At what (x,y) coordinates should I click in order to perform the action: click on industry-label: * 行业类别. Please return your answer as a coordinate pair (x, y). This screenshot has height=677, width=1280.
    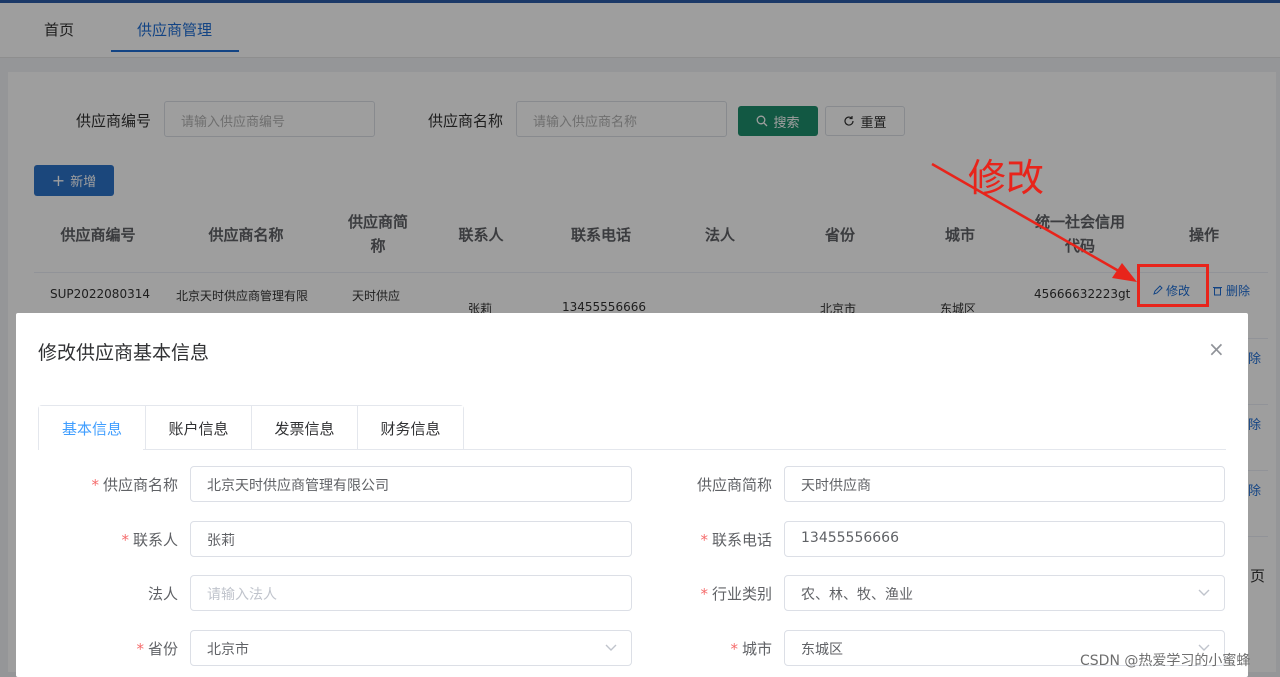
    Looking at the image, I should click on (736, 594).